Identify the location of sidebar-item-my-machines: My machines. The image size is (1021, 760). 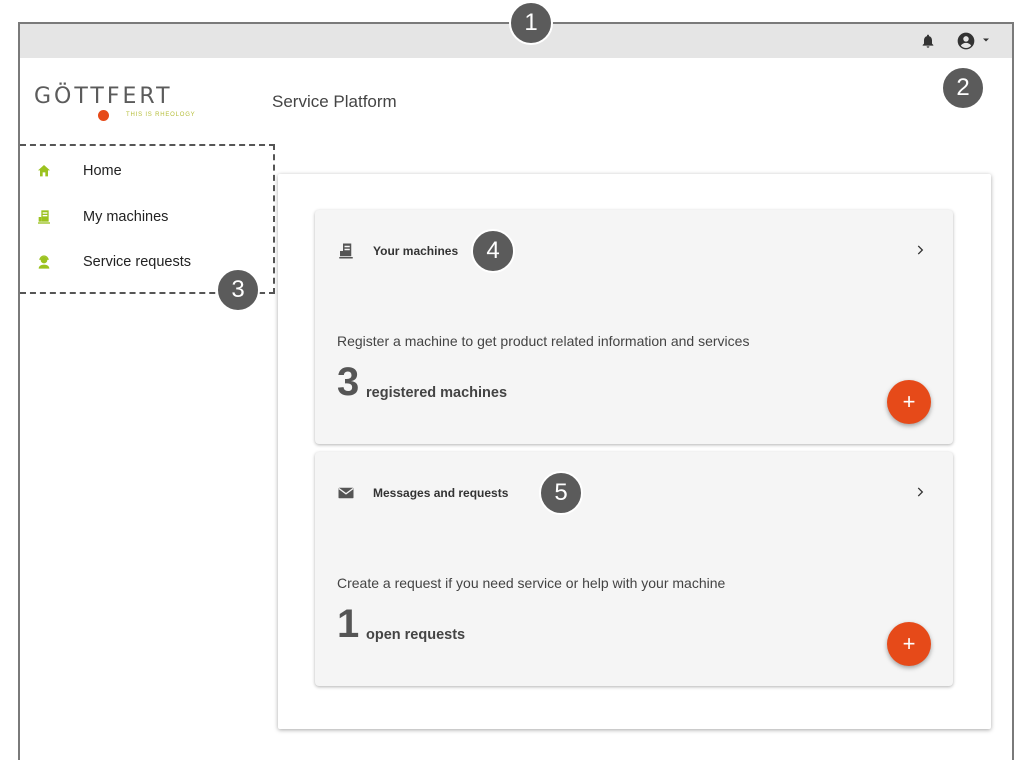
(145, 217).